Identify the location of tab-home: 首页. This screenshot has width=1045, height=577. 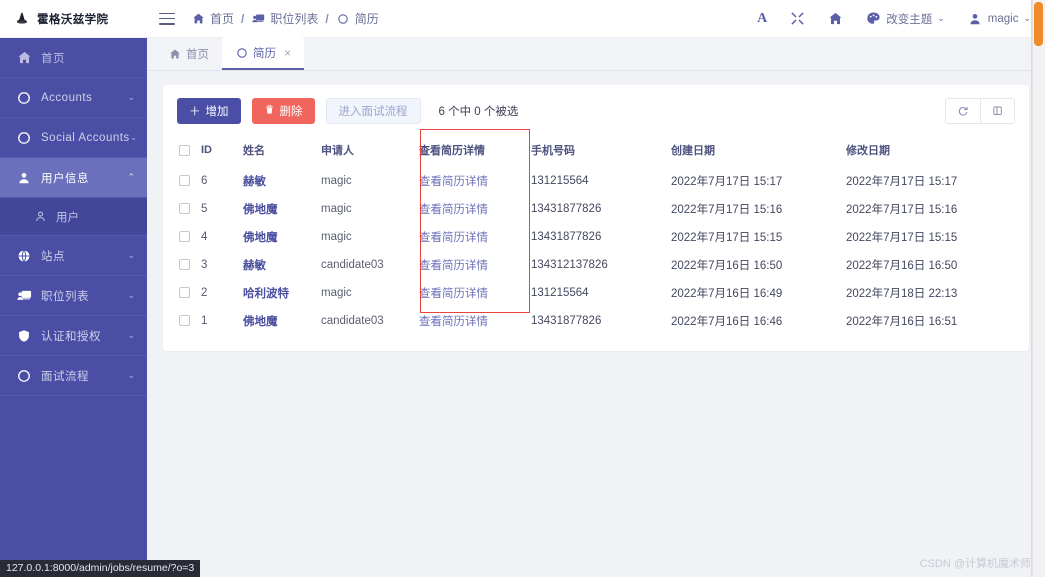
(188, 53).